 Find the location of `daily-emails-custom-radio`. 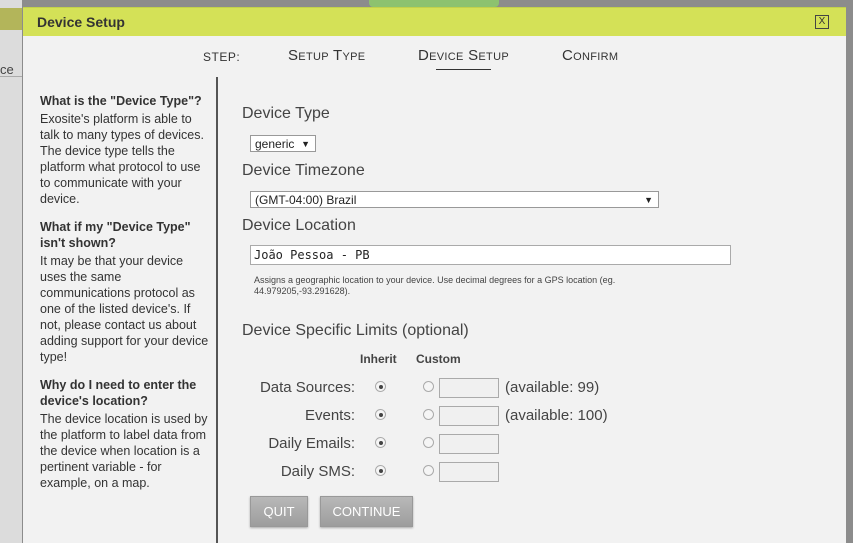

daily-emails-custom-radio is located at coordinates (428, 442).